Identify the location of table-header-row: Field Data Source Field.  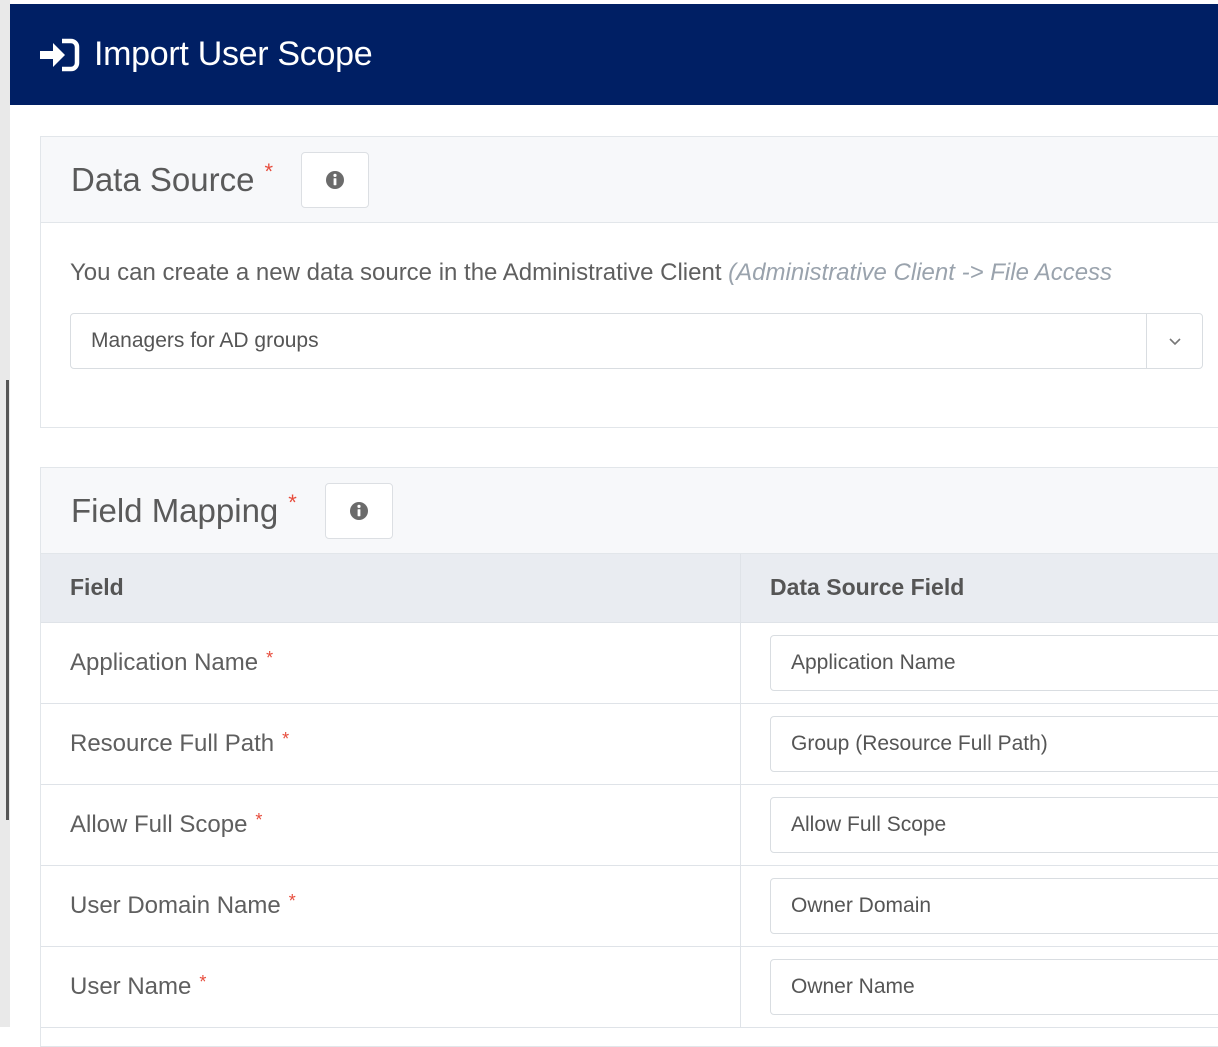
(629, 588).